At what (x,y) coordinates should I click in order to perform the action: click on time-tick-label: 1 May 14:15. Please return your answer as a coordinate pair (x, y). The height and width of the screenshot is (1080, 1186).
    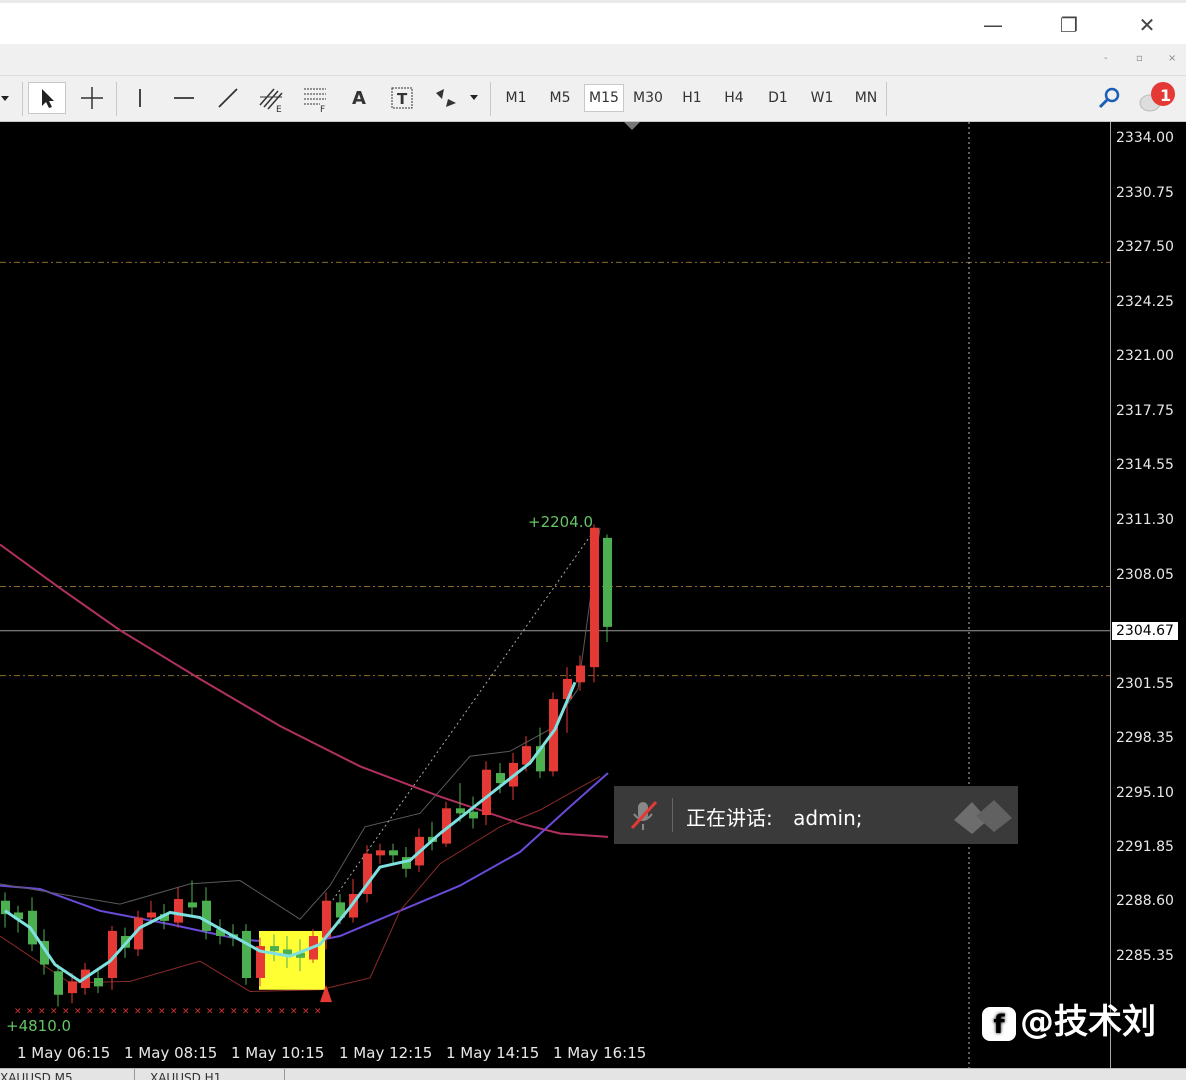
    Looking at the image, I should click on (493, 1053).